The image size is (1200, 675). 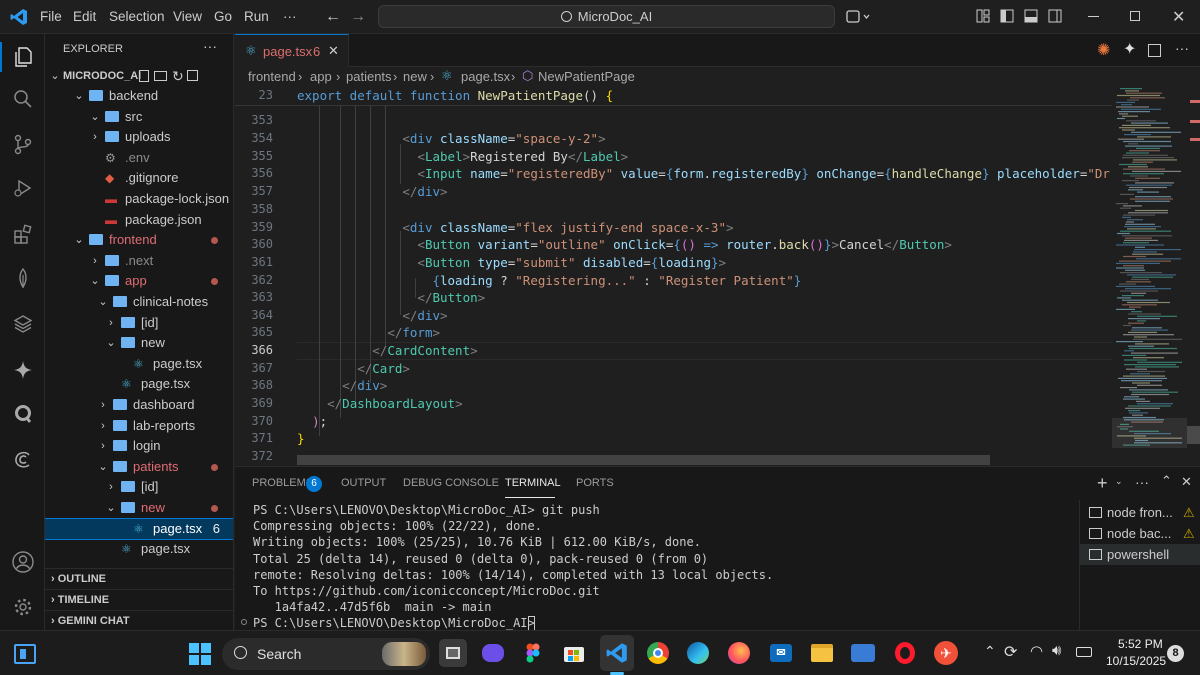 I want to click on extensions-icon, so click(x=22, y=234).